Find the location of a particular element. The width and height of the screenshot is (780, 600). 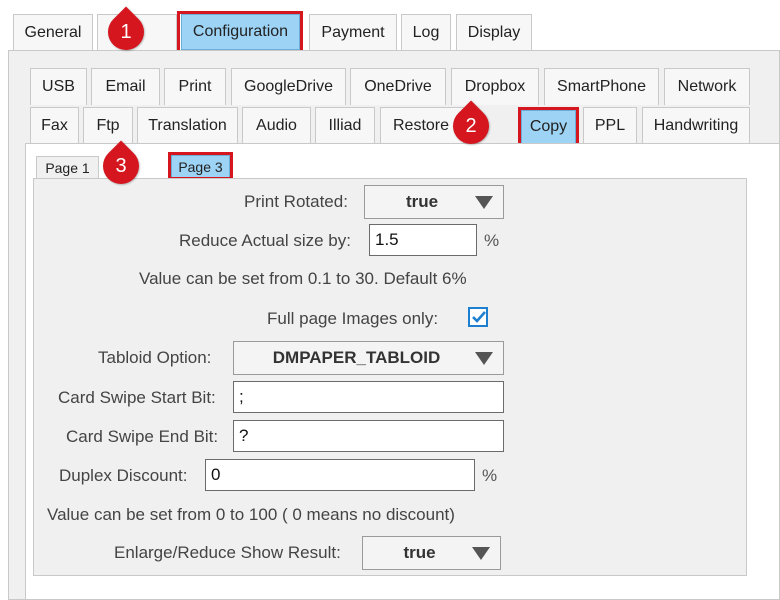

reduce-size-input: 1.5 is located at coordinates (423, 240).